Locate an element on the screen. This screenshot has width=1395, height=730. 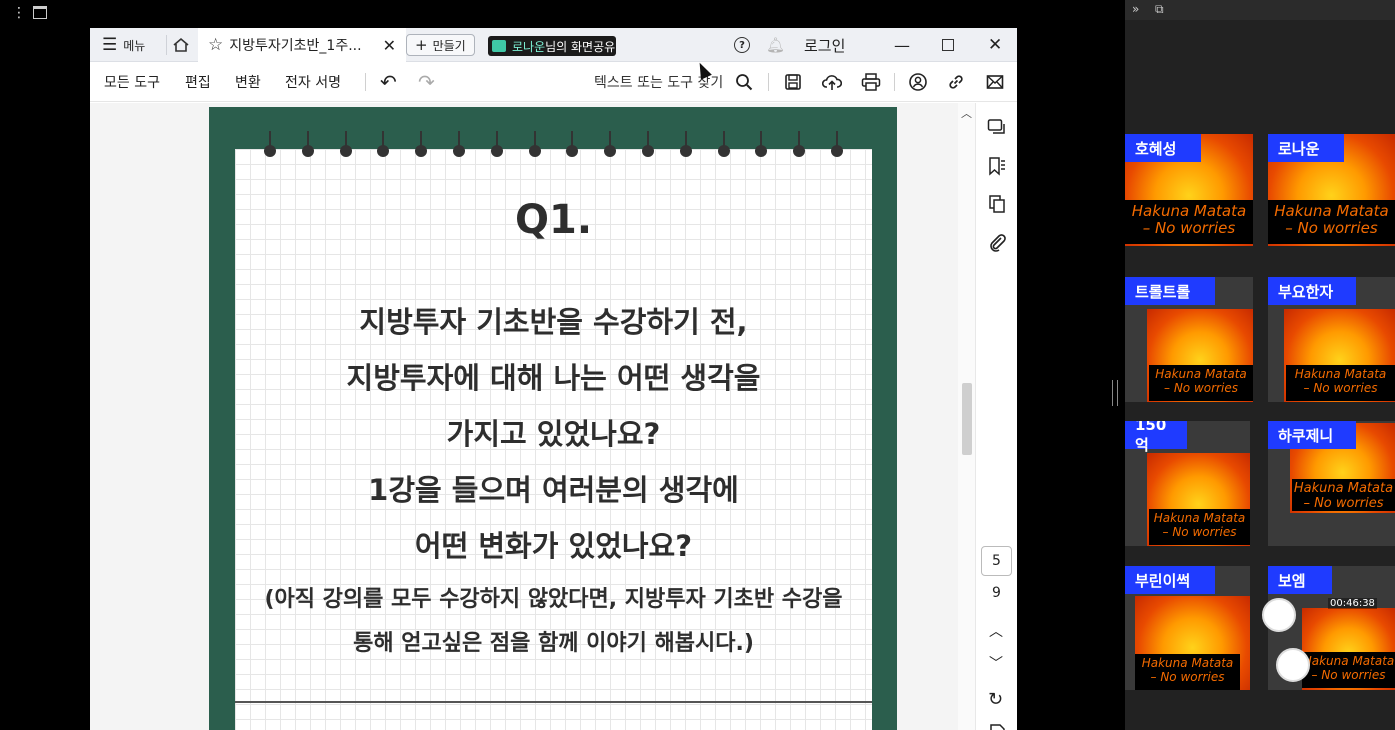
kebab-menu-icon: ⋮ is located at coordinates (19, 13).